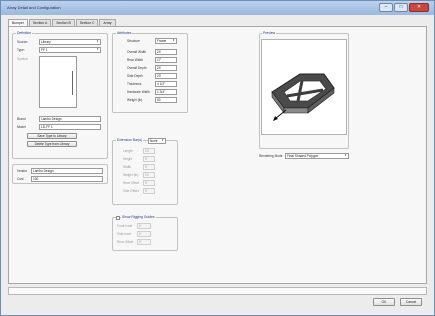 This screenshot has width=435, height=316. I want to click on minimize-button: –, so click(386, 7).